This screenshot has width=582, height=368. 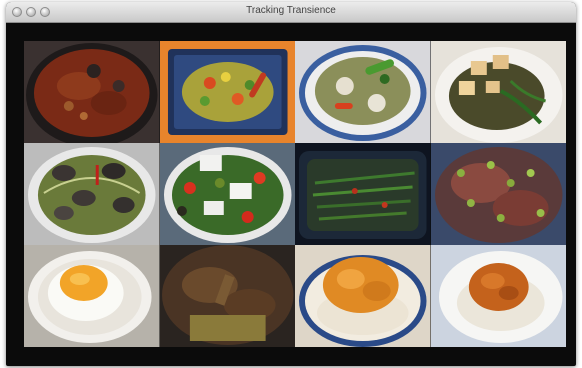 I want to click on stew-bowl-photo, so click(x=92, y=92).